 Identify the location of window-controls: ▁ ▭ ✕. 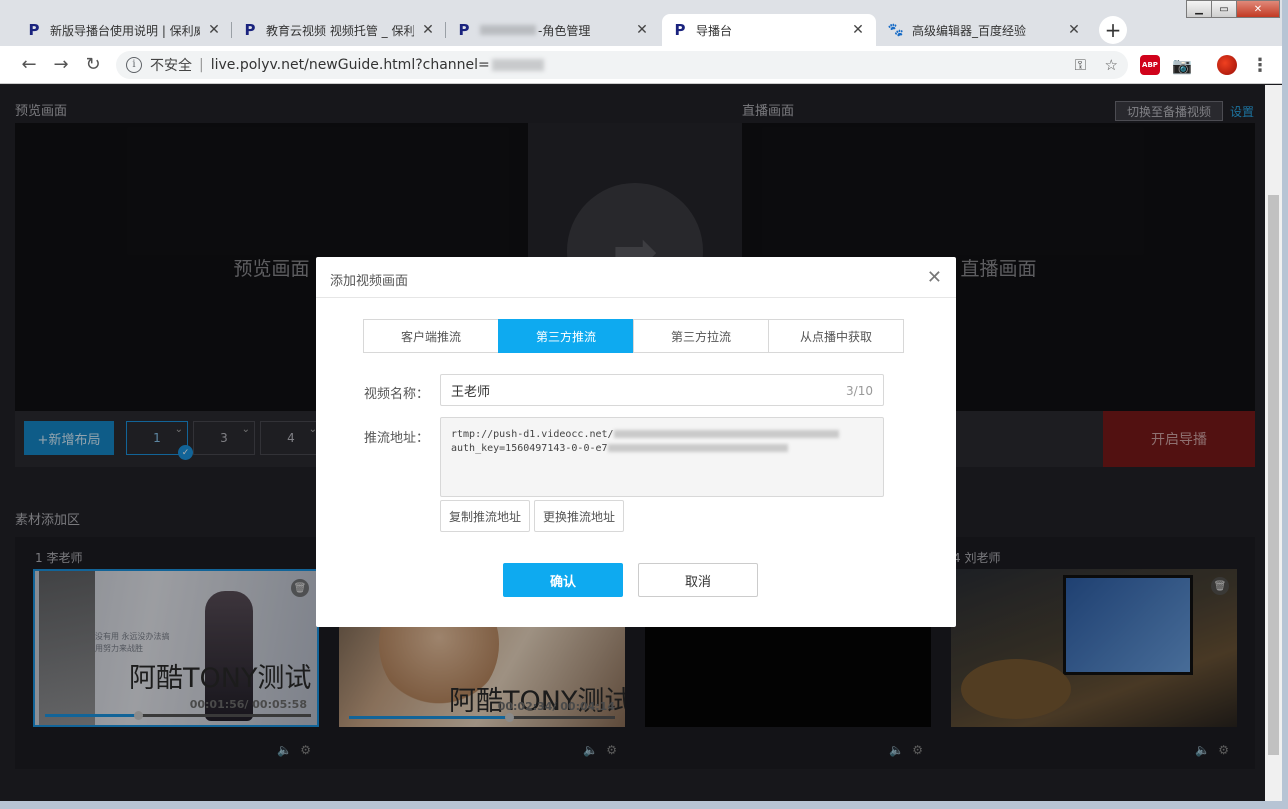
(1233, 9).